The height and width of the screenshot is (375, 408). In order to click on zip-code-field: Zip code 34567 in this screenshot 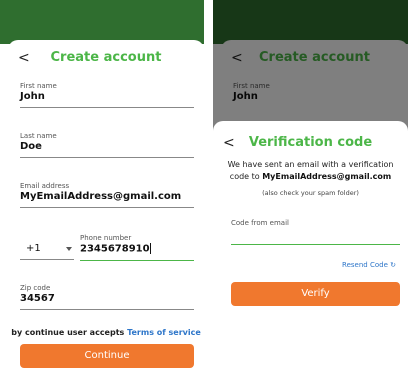, I will do `click(107, 297)`.